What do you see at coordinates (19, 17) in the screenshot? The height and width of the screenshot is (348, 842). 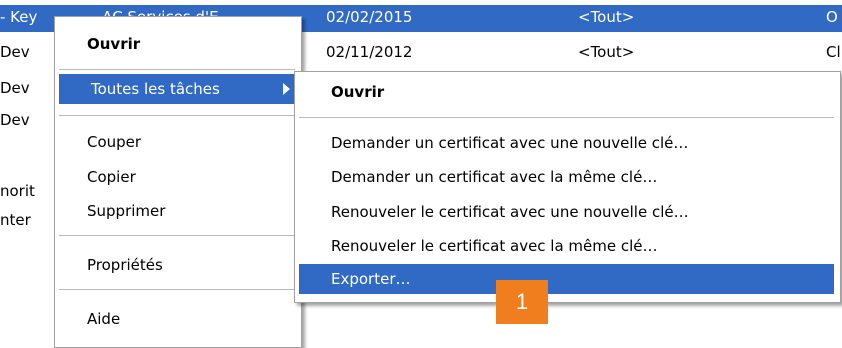 I see `cert-name-text: - Key` at bounding box center [19, 17].